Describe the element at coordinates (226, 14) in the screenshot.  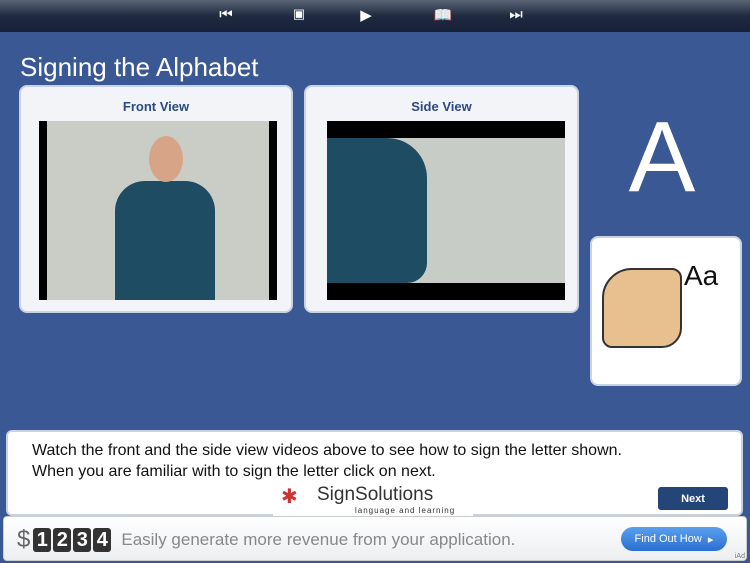
I see `skip-back-icon: ⏮` at that location.